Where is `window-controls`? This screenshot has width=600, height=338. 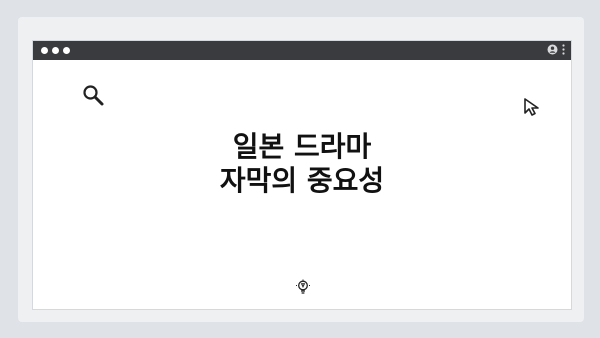
window-controls is located at coordinates (55, 50).